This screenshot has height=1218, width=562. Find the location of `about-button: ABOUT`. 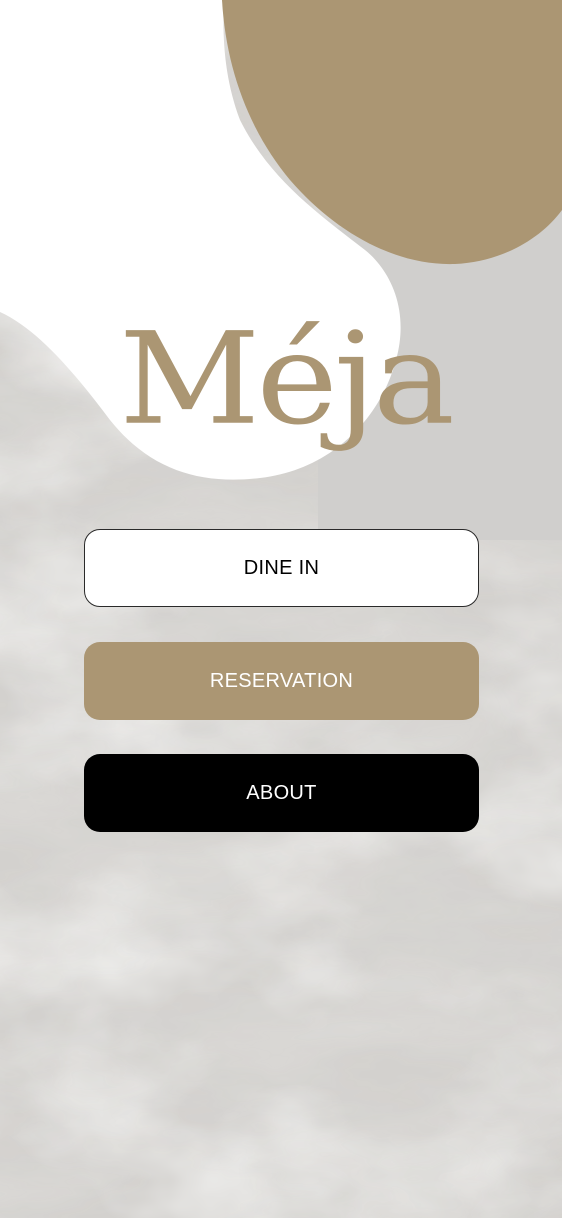

about-button: ABOUT is located at coordinates (281, 793).